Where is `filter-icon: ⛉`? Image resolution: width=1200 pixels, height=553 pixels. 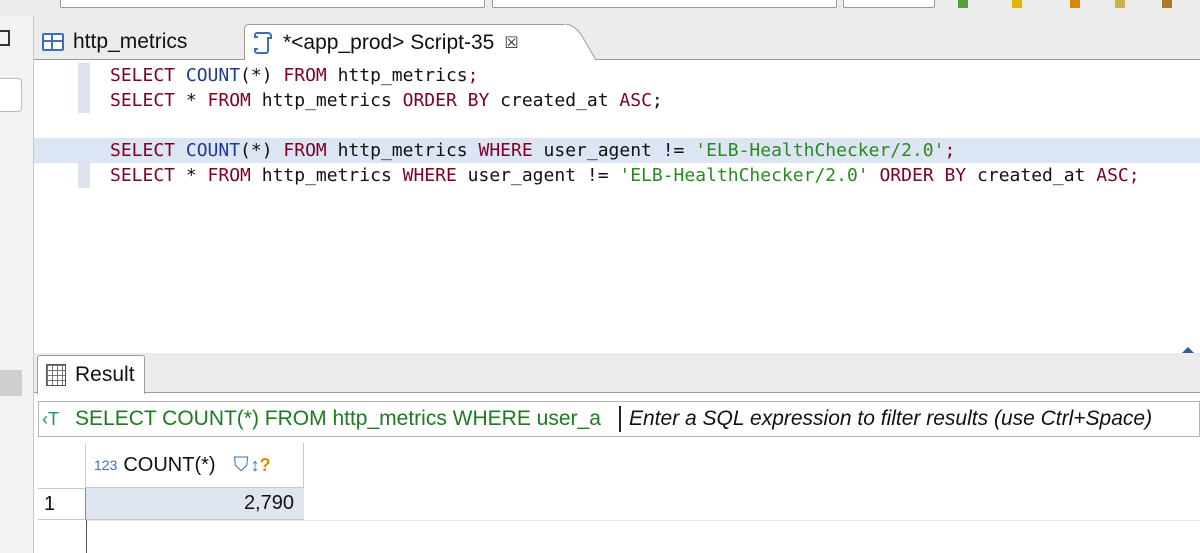
filter-icon: ⛉ is located at coordinates (241, 465).